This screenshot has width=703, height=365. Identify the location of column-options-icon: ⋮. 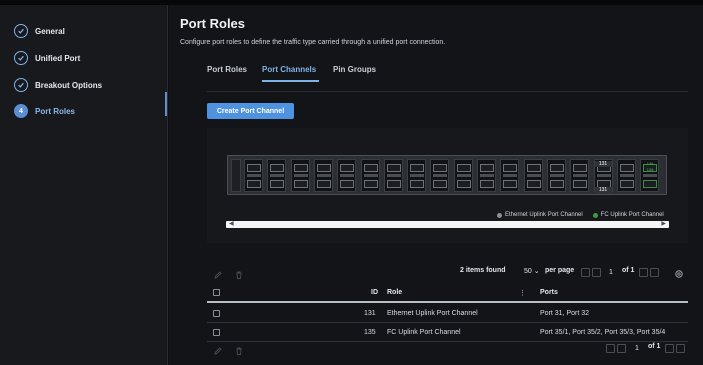
(522, 293).